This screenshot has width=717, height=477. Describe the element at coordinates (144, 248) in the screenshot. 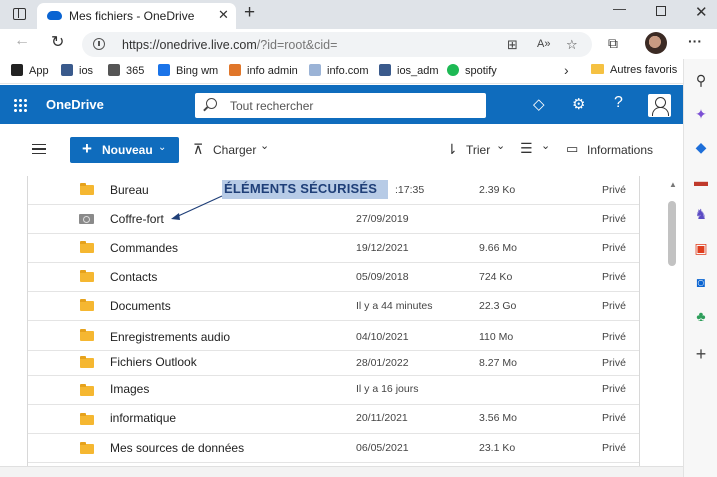

I see `file-name: Commandes` at that location.